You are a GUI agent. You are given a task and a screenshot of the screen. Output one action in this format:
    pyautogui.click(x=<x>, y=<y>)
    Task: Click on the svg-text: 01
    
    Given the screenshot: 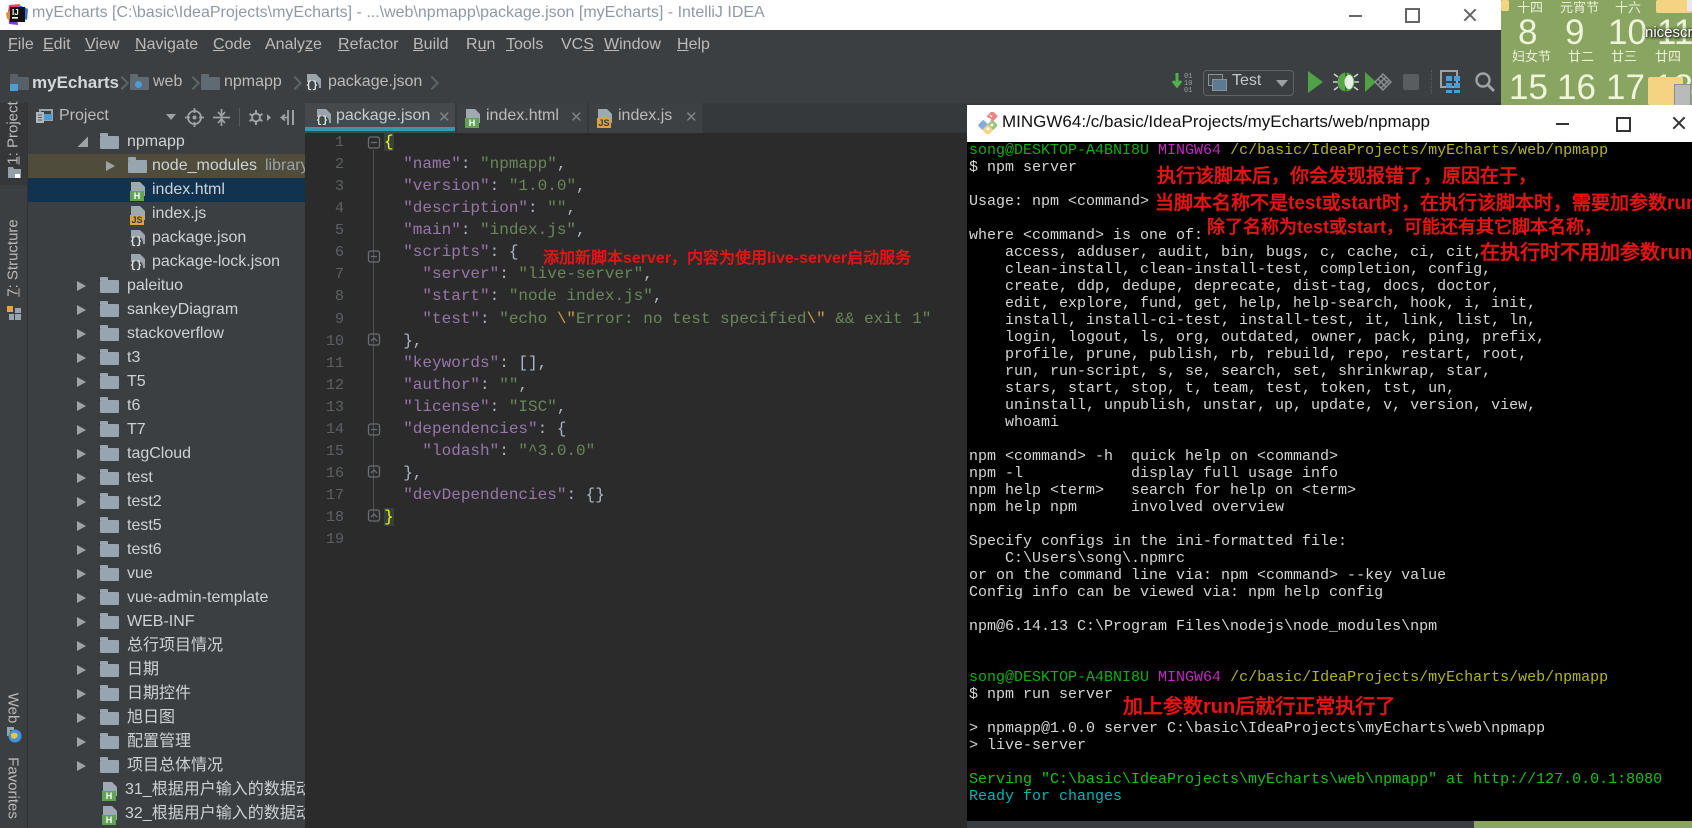 What is the action you would take?
    pyautogui.click(x=1188, y=91)
    